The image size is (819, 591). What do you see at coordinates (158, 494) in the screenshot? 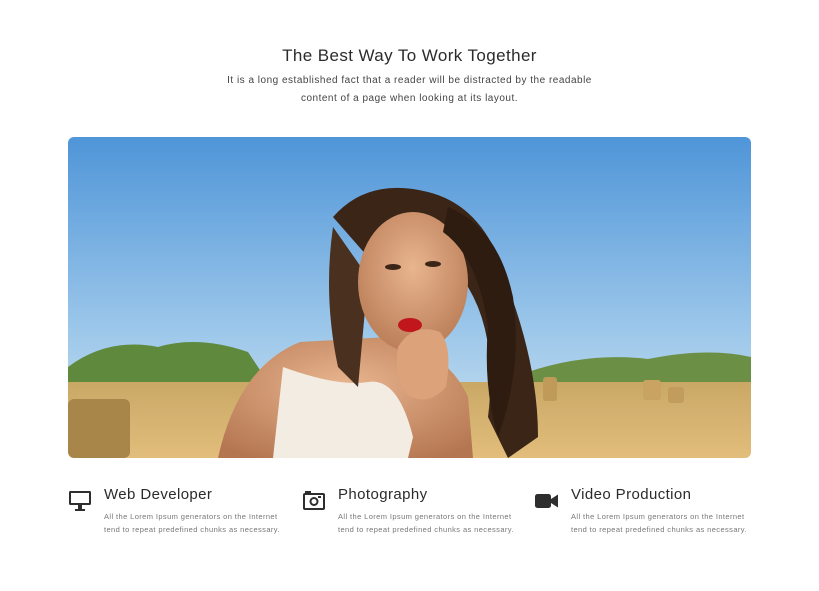
I see `feature-title: Web Developer` at bounding box center [158, 494].